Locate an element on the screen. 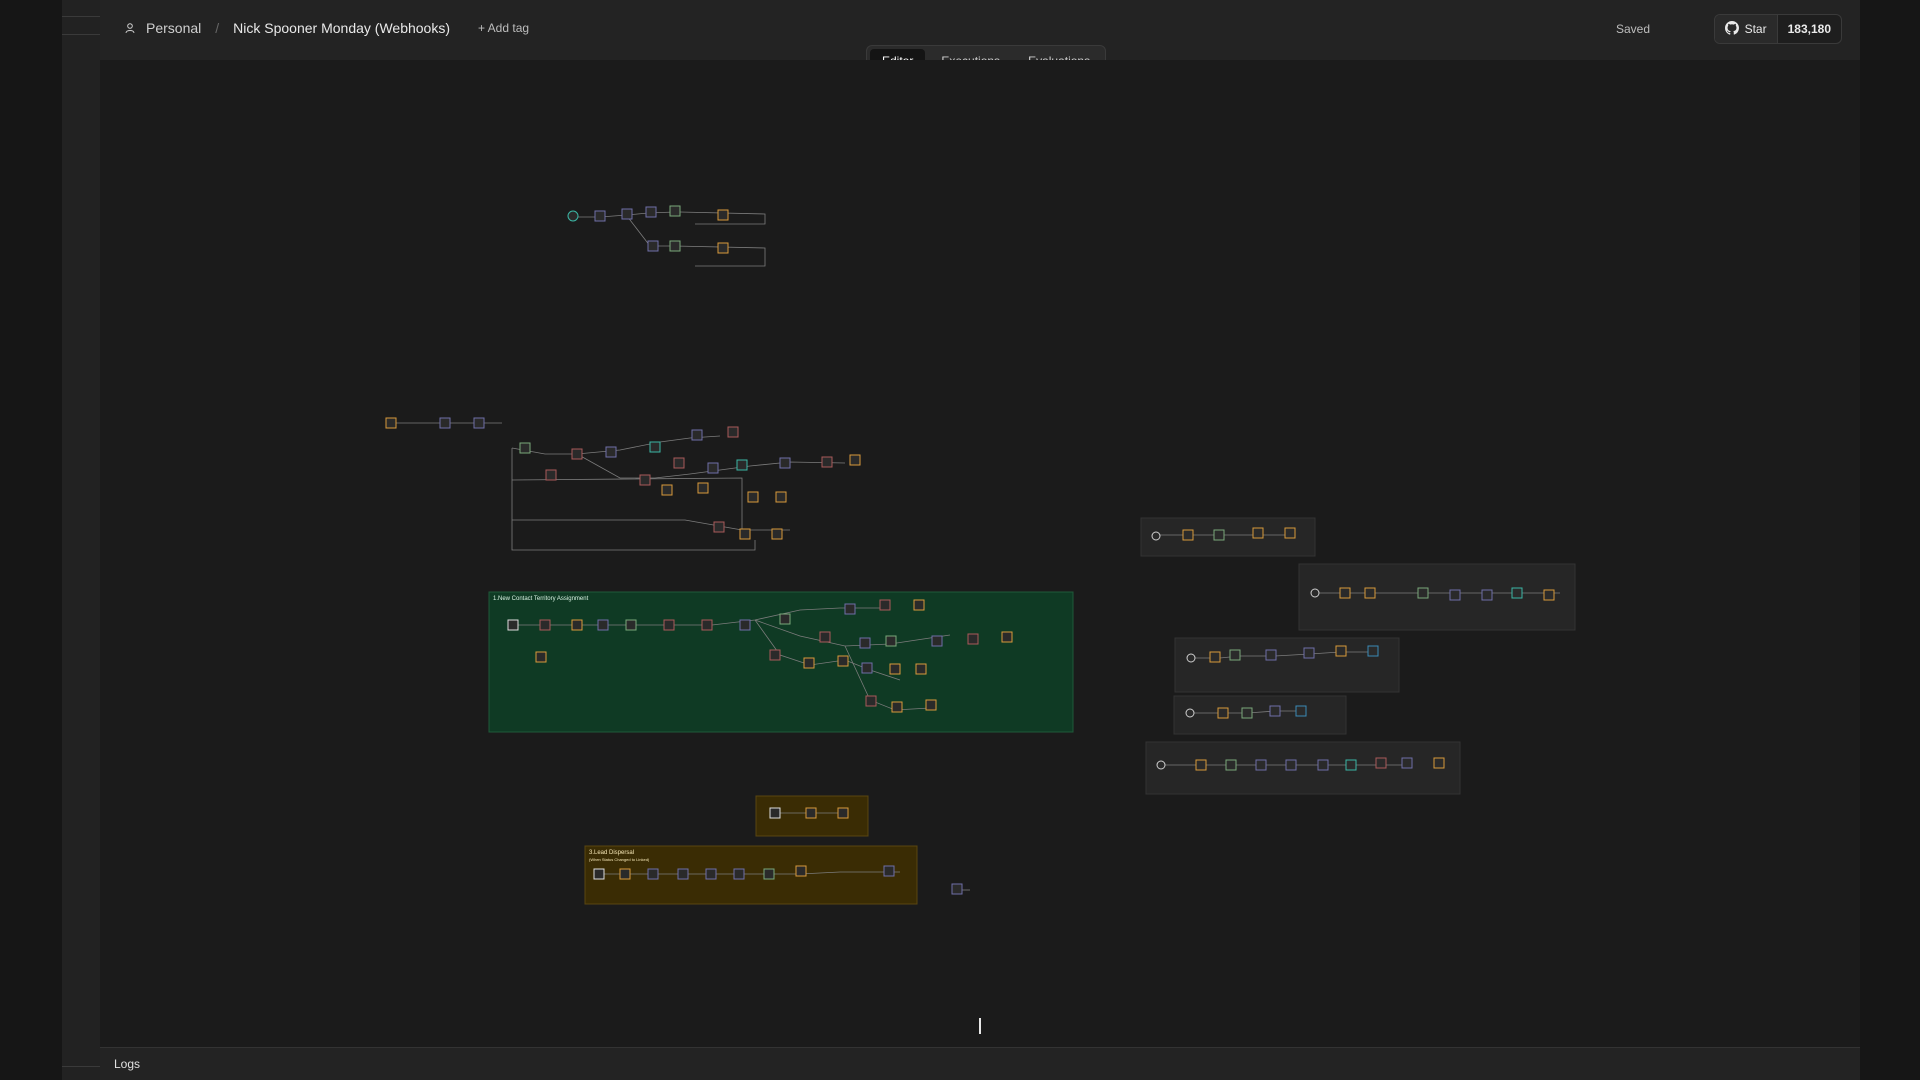 The image size is (1920, 1080). github-star-button: Star is located at coordinates (1746, 29).